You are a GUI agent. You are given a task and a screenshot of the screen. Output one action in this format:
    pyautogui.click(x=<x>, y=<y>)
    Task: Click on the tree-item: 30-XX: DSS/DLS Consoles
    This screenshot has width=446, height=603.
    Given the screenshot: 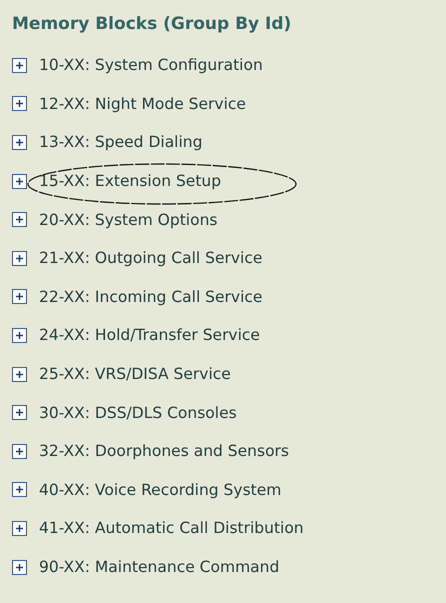 What is the action you would take?
    pyautogui.click(x=138, y=413)
    